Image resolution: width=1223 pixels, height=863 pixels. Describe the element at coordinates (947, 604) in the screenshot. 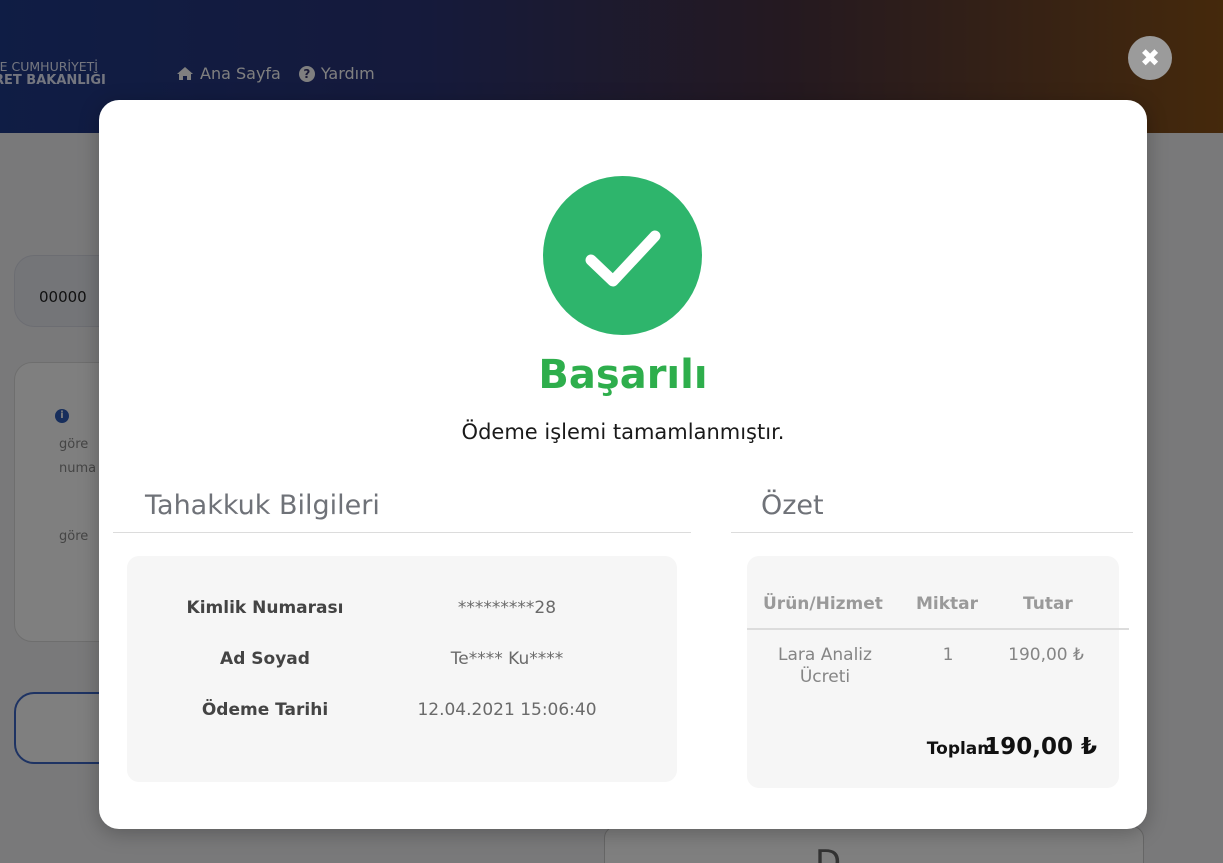

I see `col-header-quantity: Miktar` at that location.